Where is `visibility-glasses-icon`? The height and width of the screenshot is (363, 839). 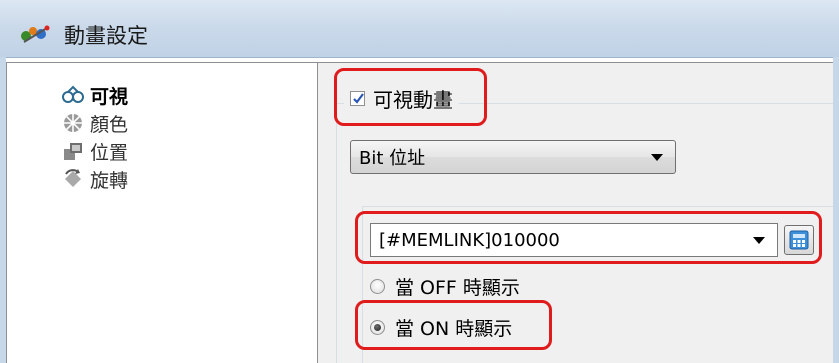
visibility-glasses-icon is located at coordinates (73, 94).